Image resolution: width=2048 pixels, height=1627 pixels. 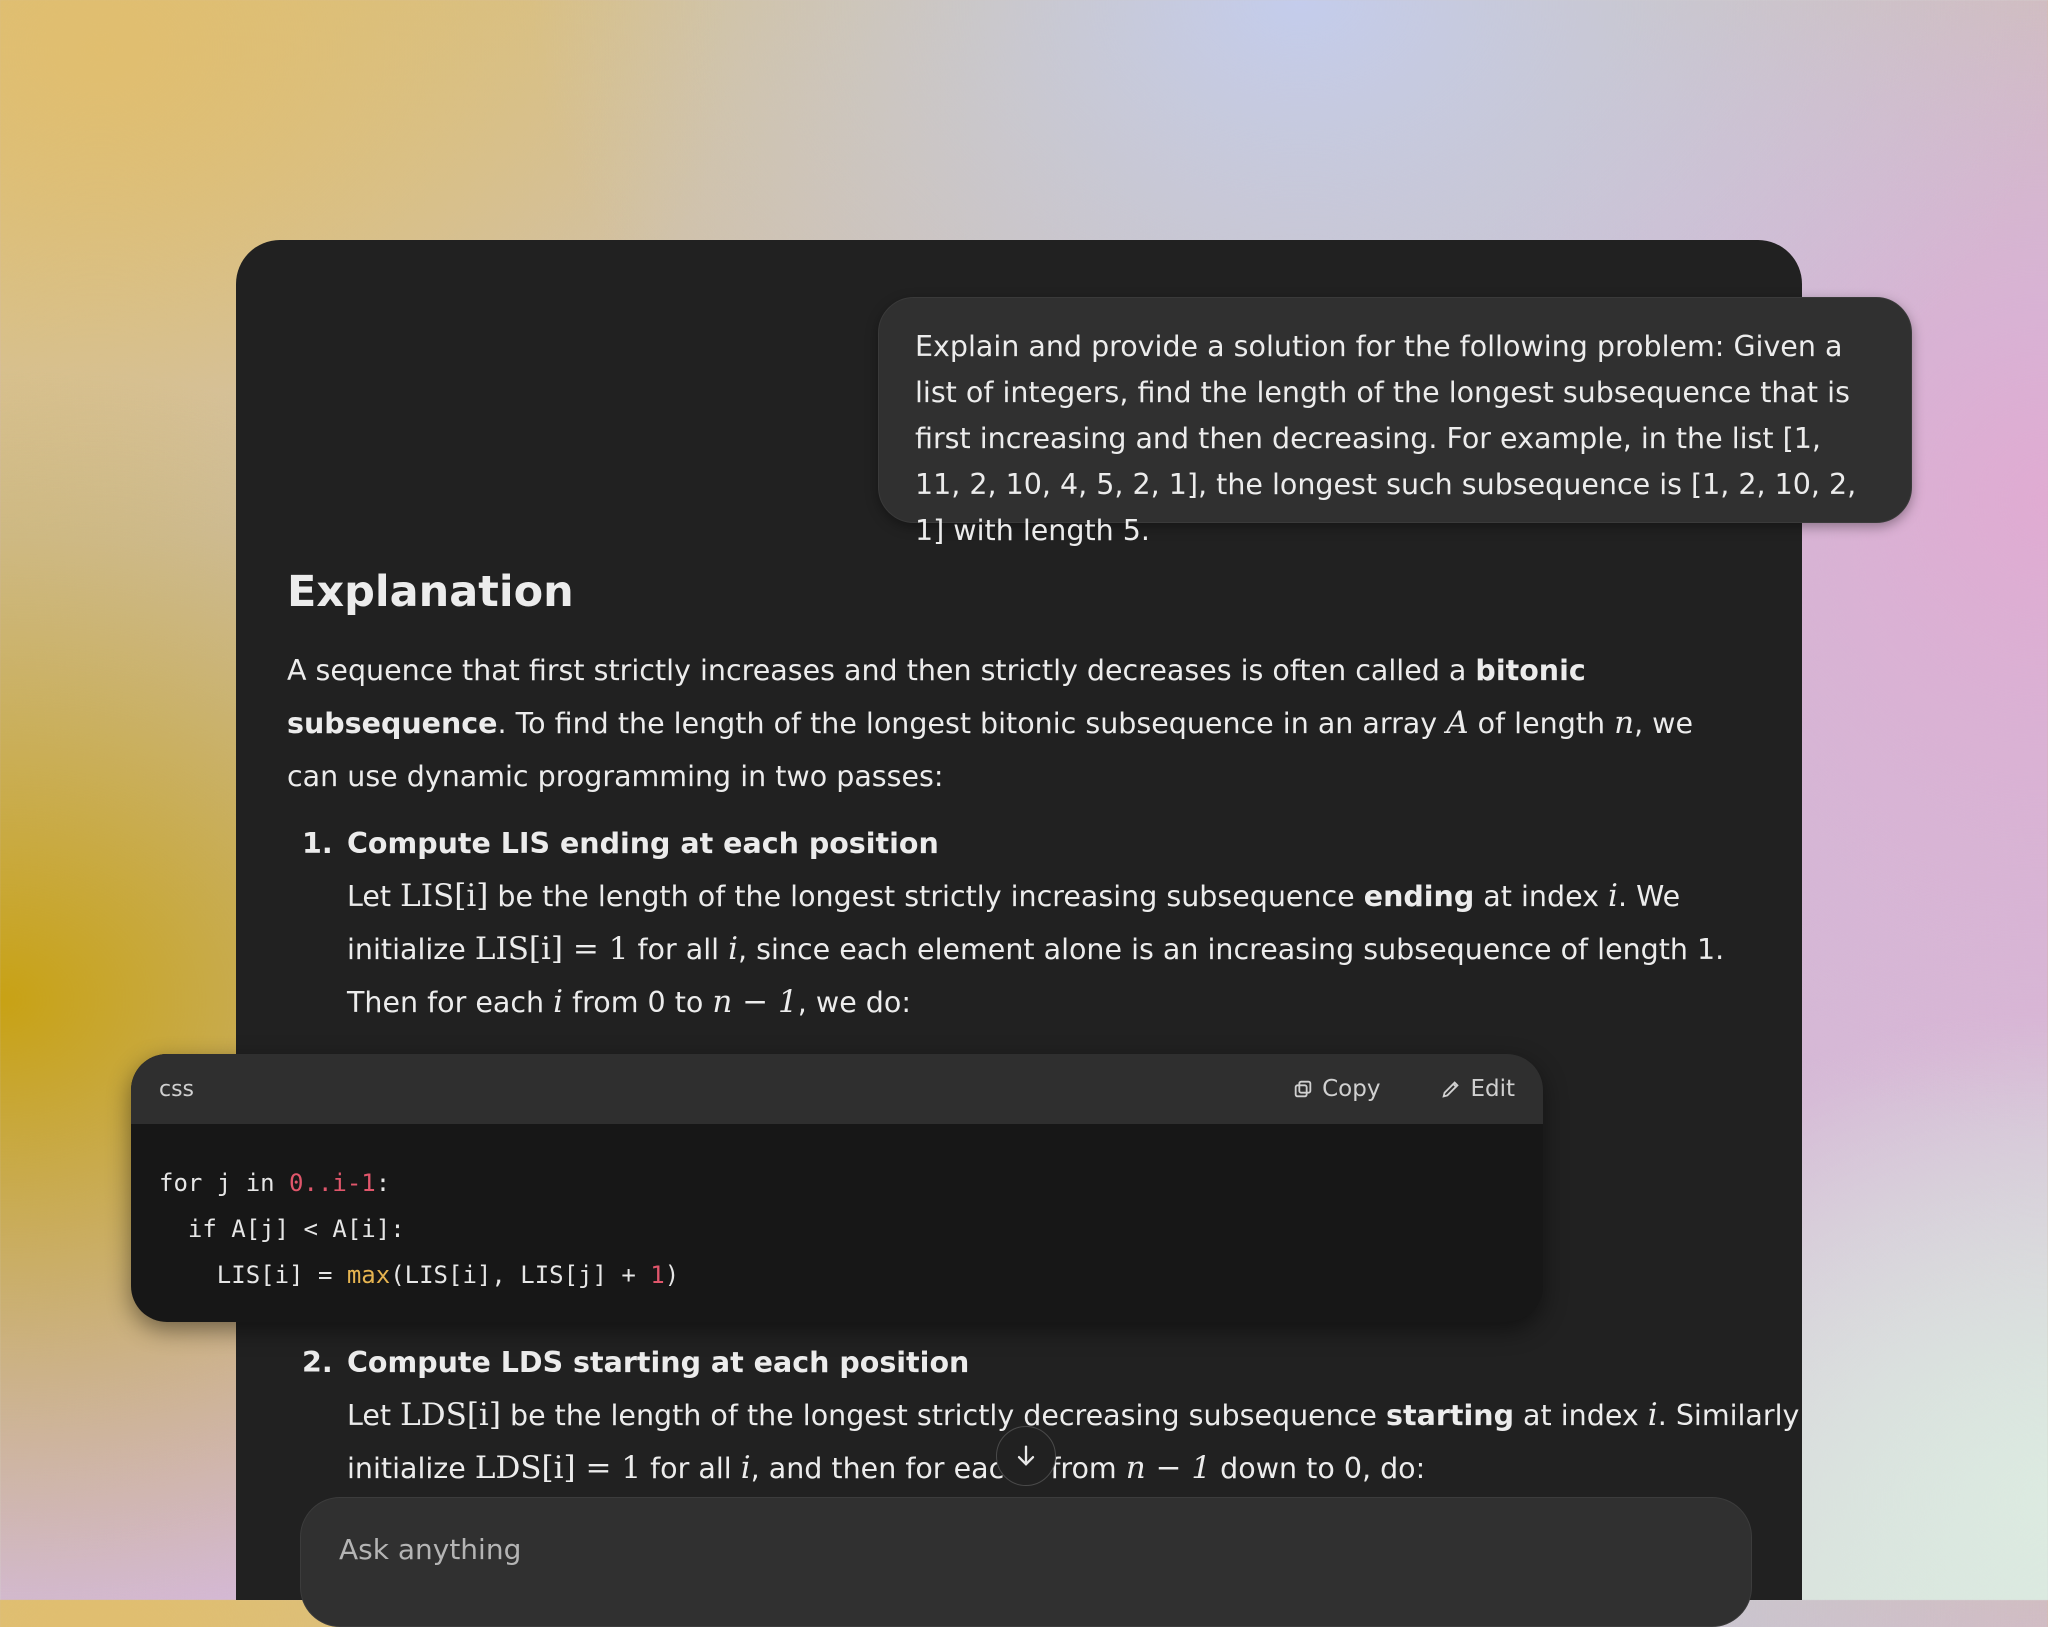 What do you see at coordinates (643, 843) in the screenshot?
I see `step-title: Compute LIS ending at each position` at bounding box center [643, 843].